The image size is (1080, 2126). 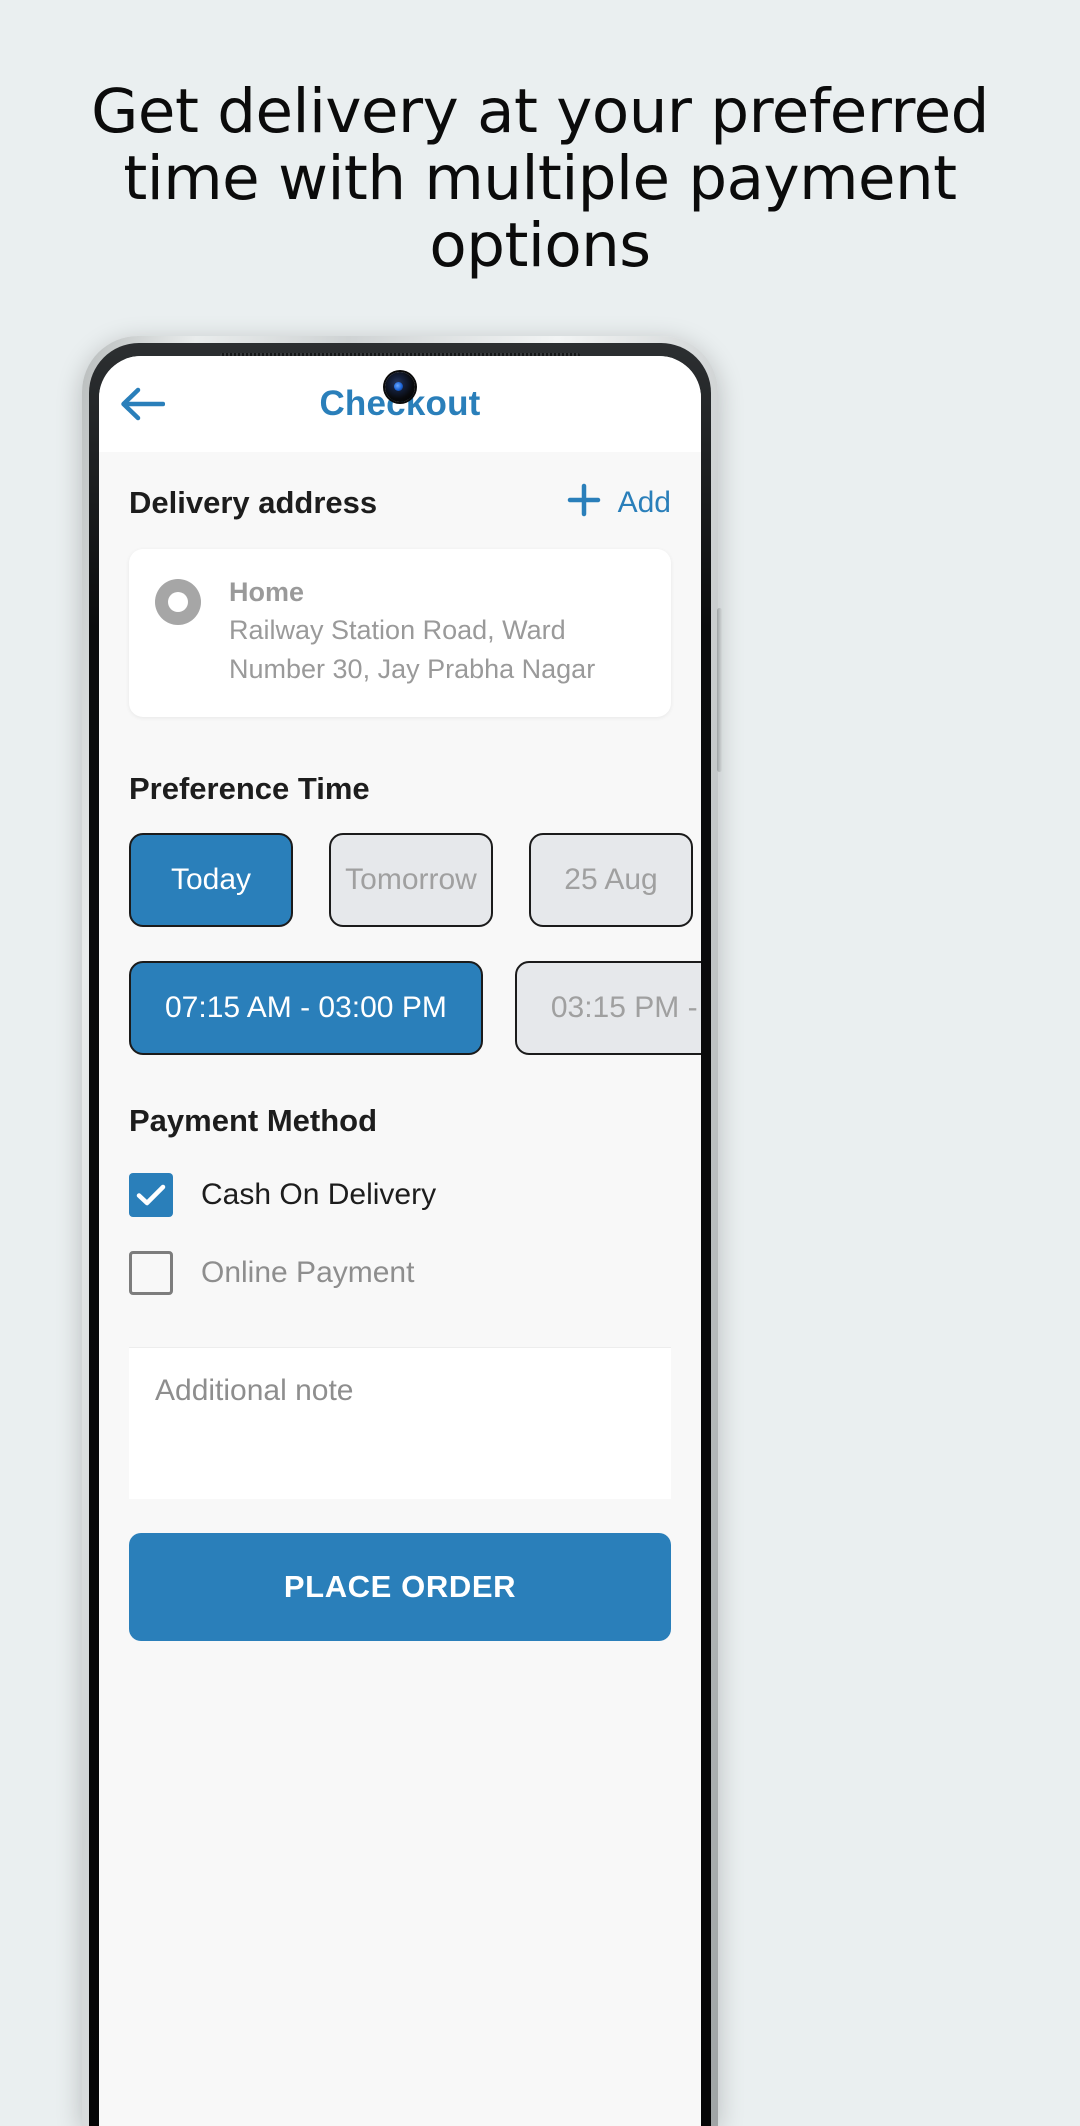 What do you see at coordinates (306, 1008) in the screenshot?
I see `time-slot-chip-morning: 07:15 AM - 03:00 PM` at bounding box center [306, 1008].